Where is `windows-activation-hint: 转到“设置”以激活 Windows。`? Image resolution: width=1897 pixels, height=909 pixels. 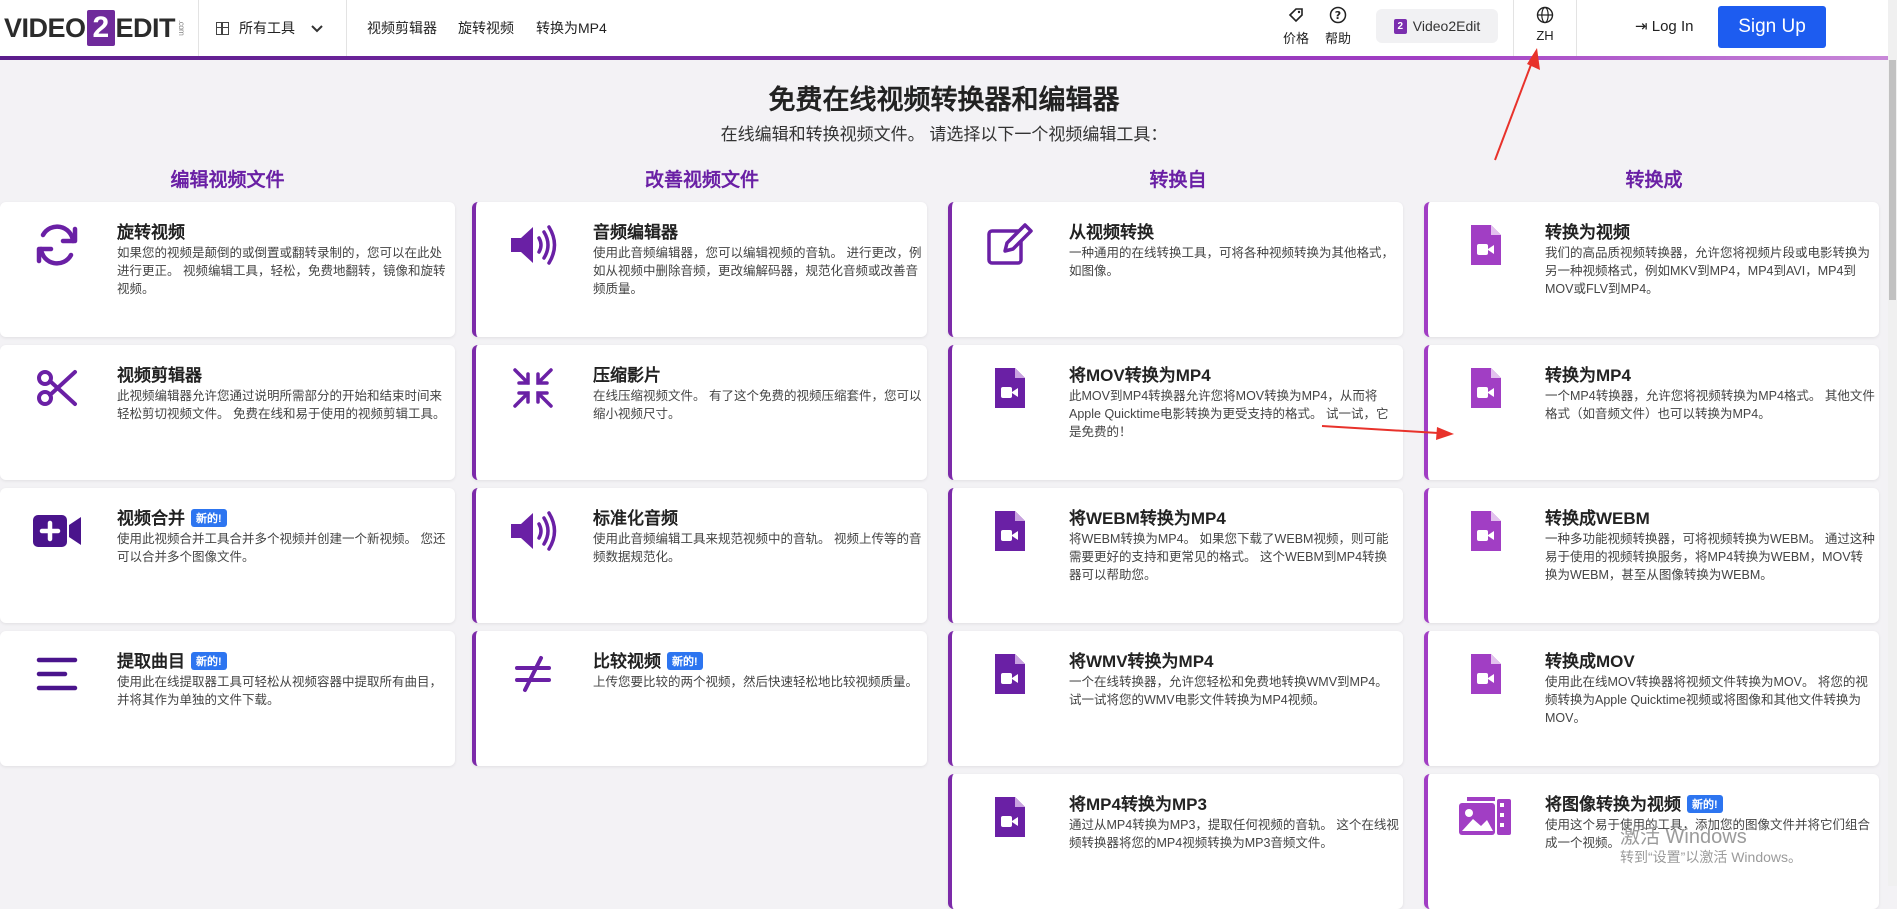 windows-activation-hint: 转到“设置”以激活 Windows。 is located at coordinates (1711, 857).